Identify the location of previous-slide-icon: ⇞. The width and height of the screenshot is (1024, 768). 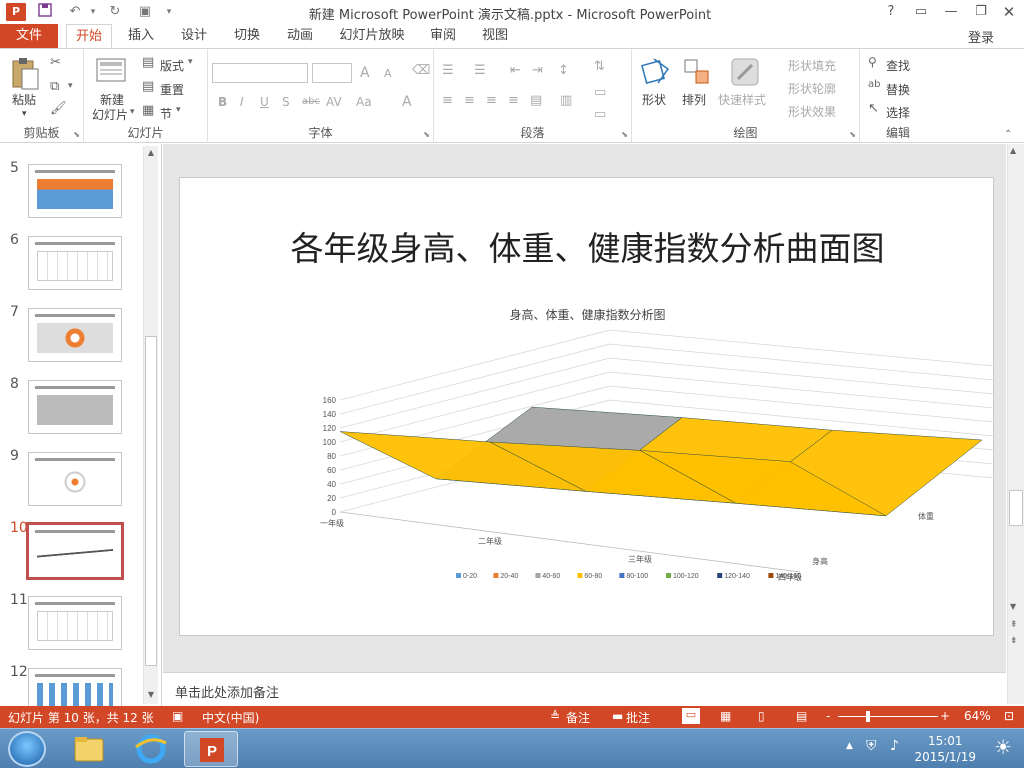
(1014, 625).